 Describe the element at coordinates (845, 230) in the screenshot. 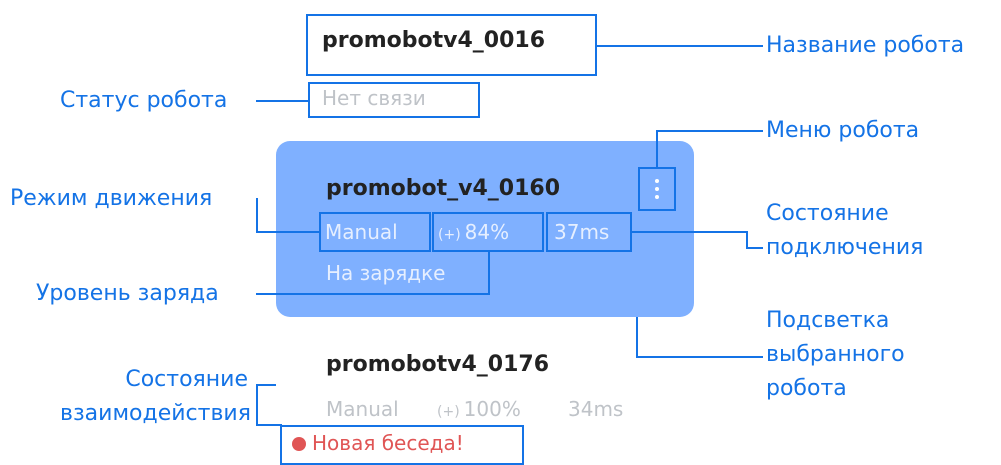

I see `callout-connection-state: Состояние подключения` at that location.